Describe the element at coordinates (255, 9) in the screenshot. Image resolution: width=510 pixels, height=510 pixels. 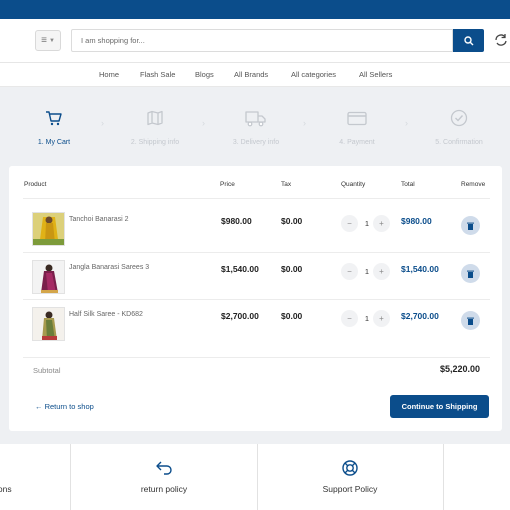
I see `top-bar` at that location.